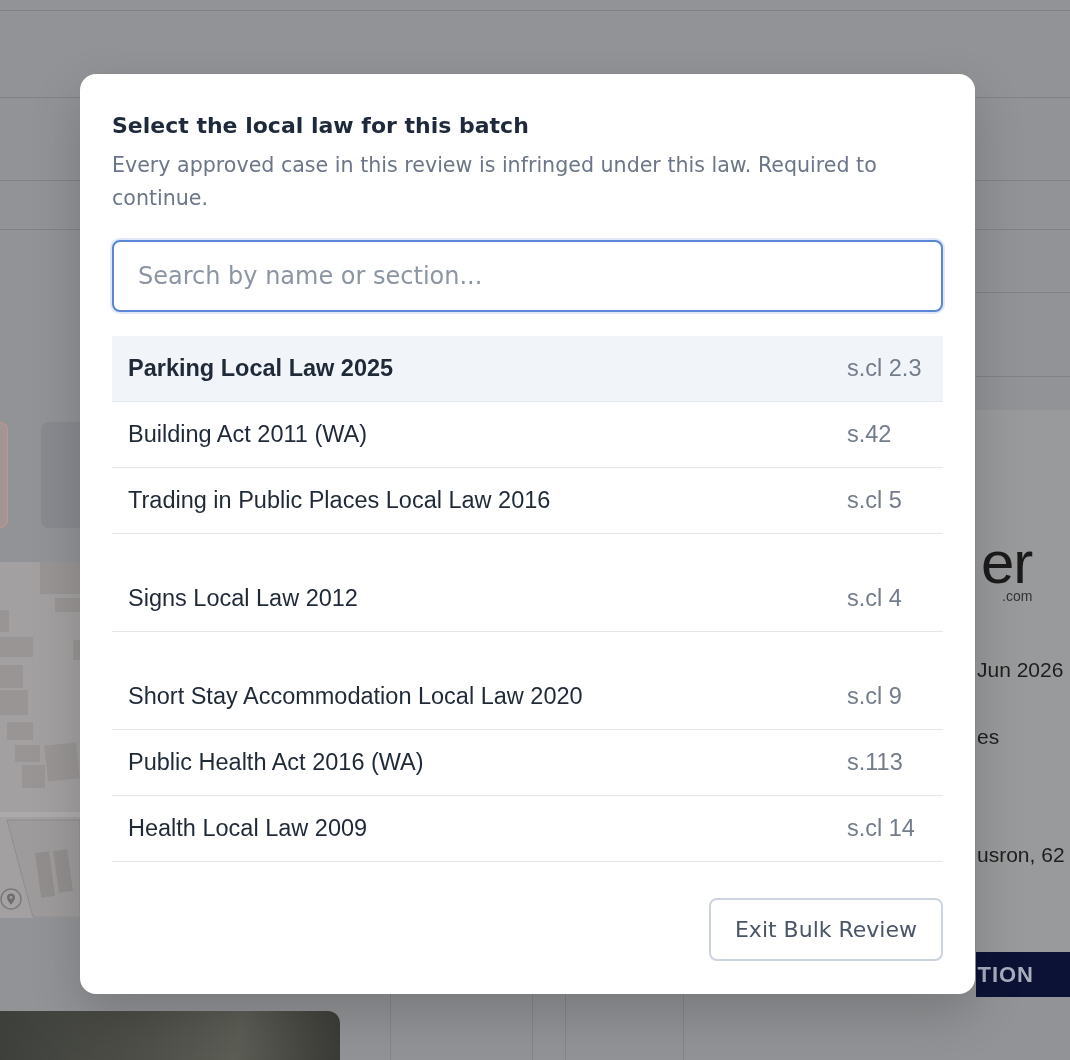  Describe the element at coordinates (825, 929) in the screenshot. I see `exit-button: Exit Bulk Review` at that location.